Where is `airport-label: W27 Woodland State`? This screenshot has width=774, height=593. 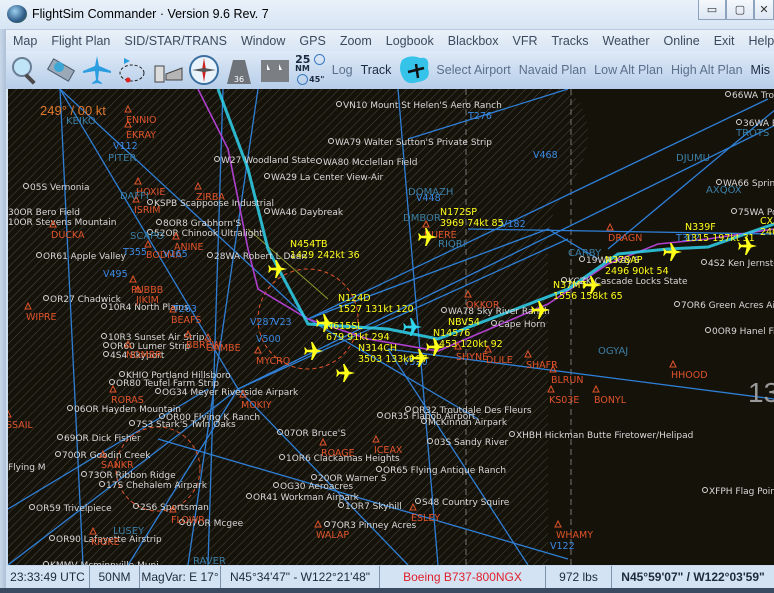 airport-label: W27 Woodland State is located at coordinates (268, 161).